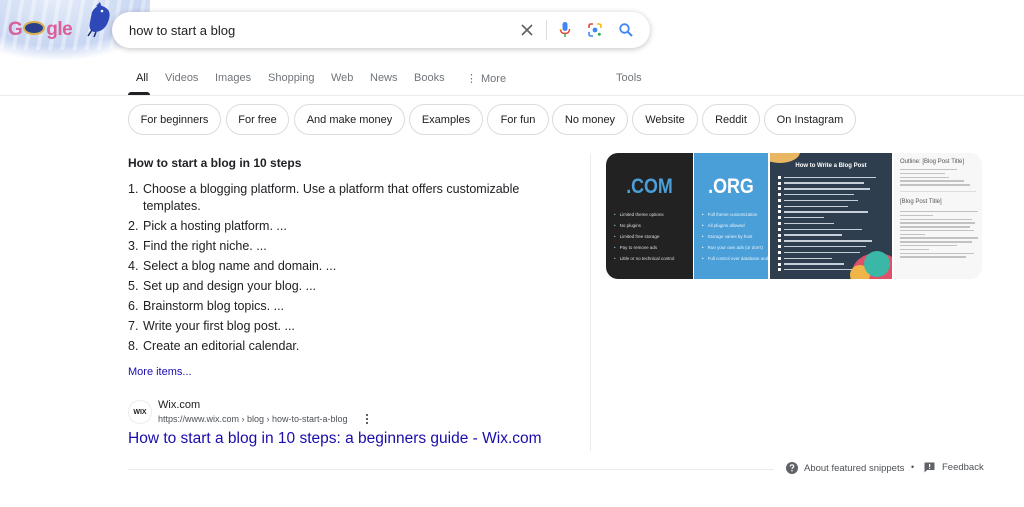 This screenshot has height=507, width=1024. I want to click on microphone-icon, so click(565, 30).